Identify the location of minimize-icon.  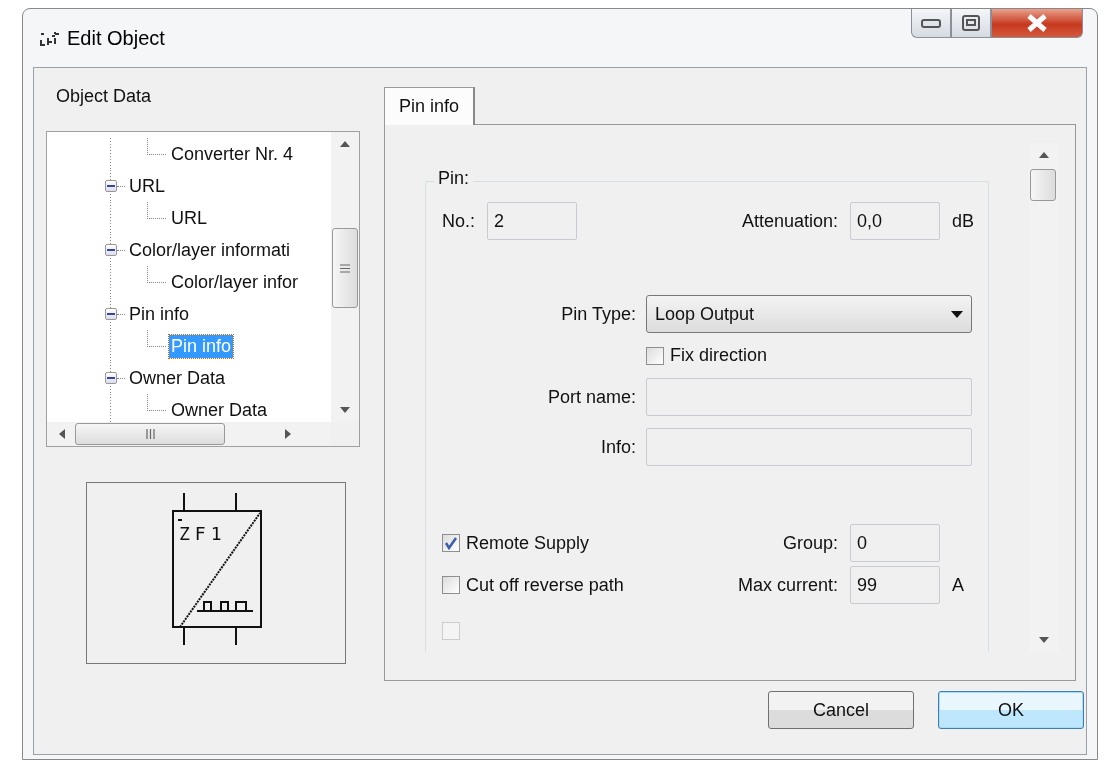
(931, 23).